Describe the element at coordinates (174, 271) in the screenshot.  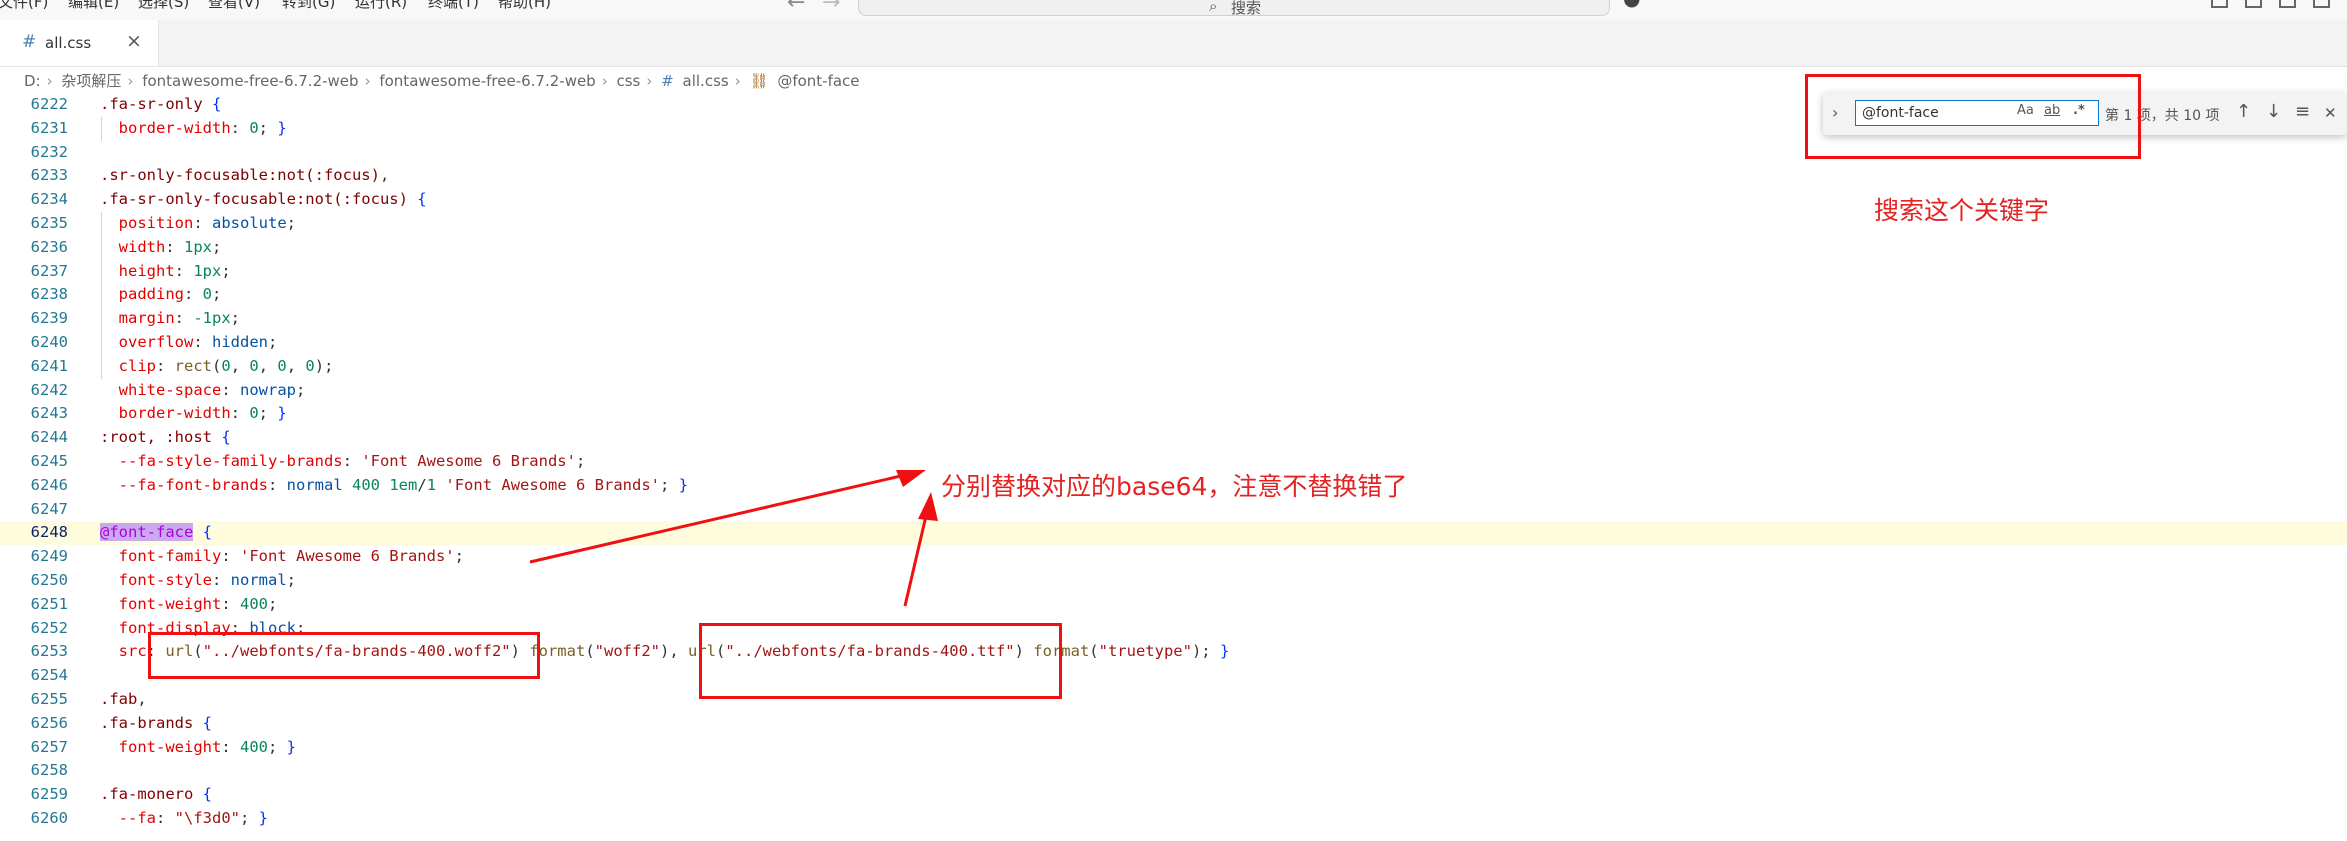
I see `code-text: height: 1px;` at that location.